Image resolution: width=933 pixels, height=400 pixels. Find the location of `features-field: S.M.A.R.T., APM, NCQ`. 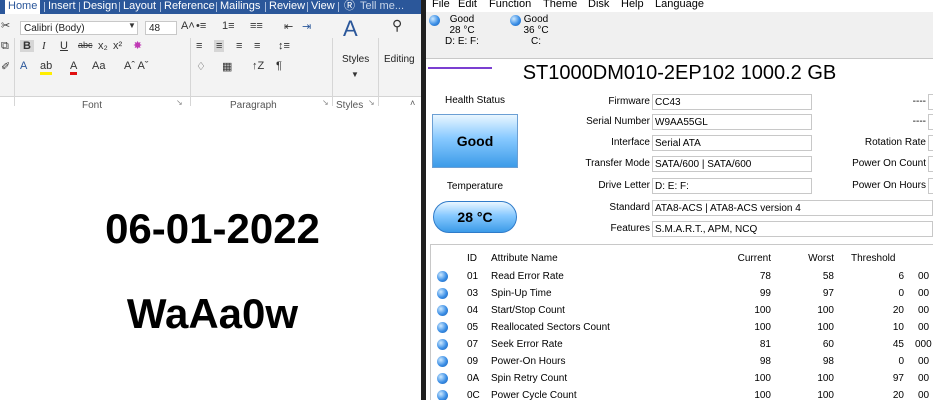

features-field: S.M.A.R.T., APM, NCQ is located at coordinates (792, 229).